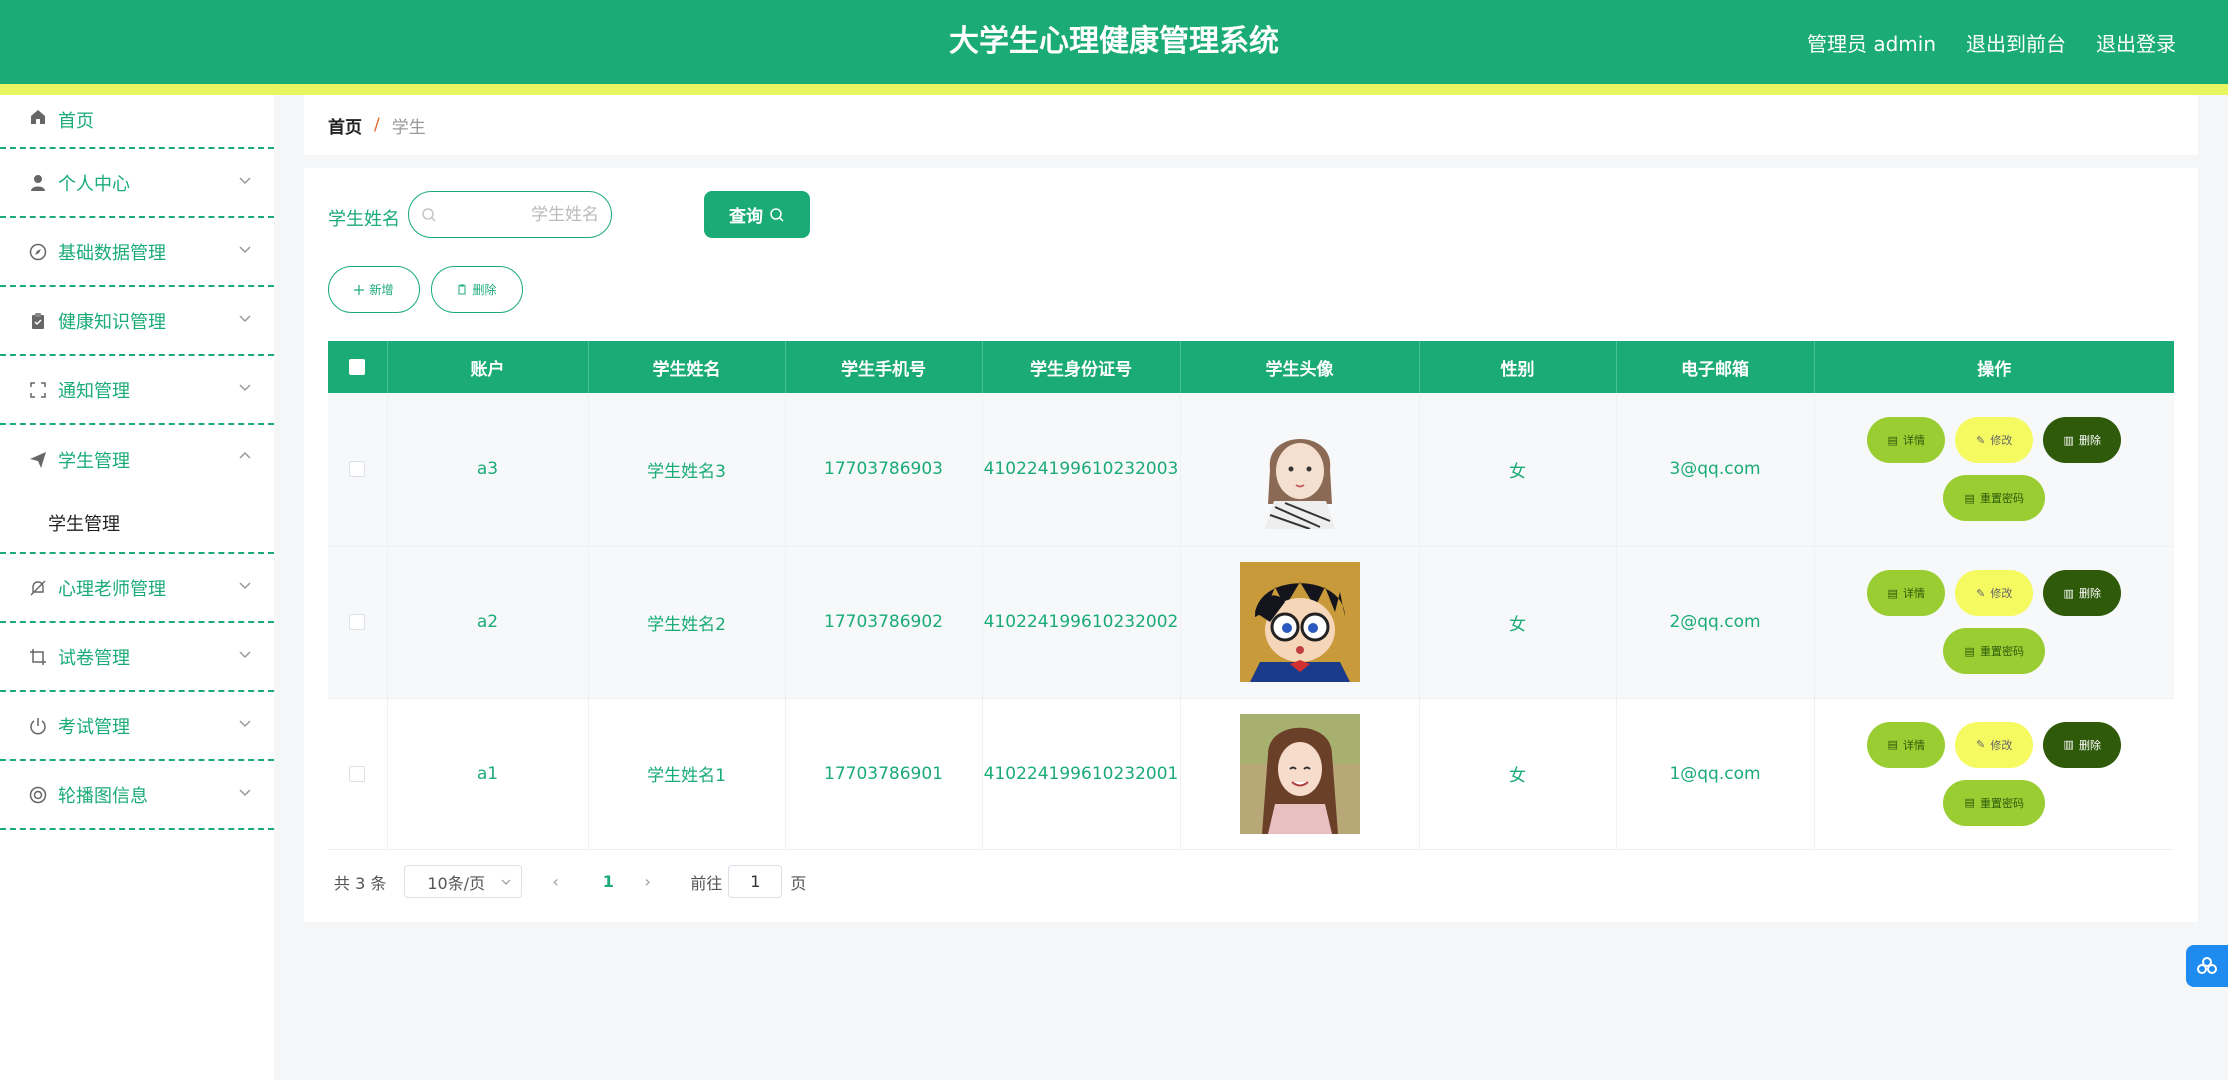 This screenshot has width=2228, height=1080. Describe the element at coordinates (103, 796) in the screenshot. I see `sidebar-item-label: 轮播图信息` at that location.